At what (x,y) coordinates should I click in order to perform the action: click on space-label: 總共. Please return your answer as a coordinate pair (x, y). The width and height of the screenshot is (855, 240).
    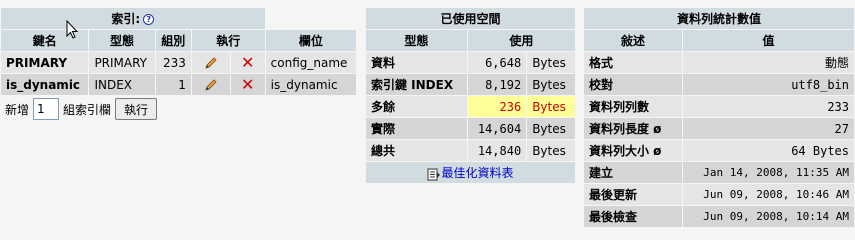
    Looking at the image, I should click on (416, 150).